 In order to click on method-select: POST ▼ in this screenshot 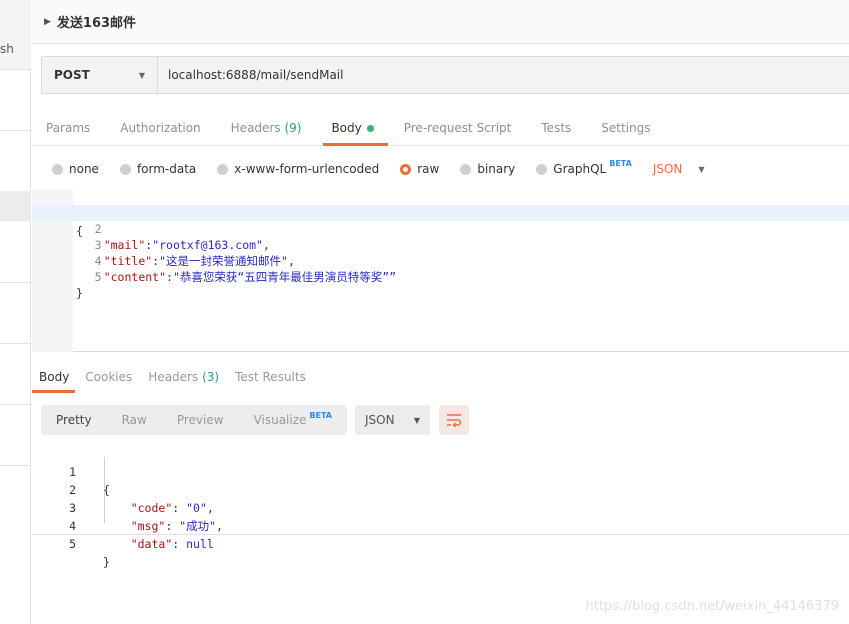, I will do `click(100, 75)`.